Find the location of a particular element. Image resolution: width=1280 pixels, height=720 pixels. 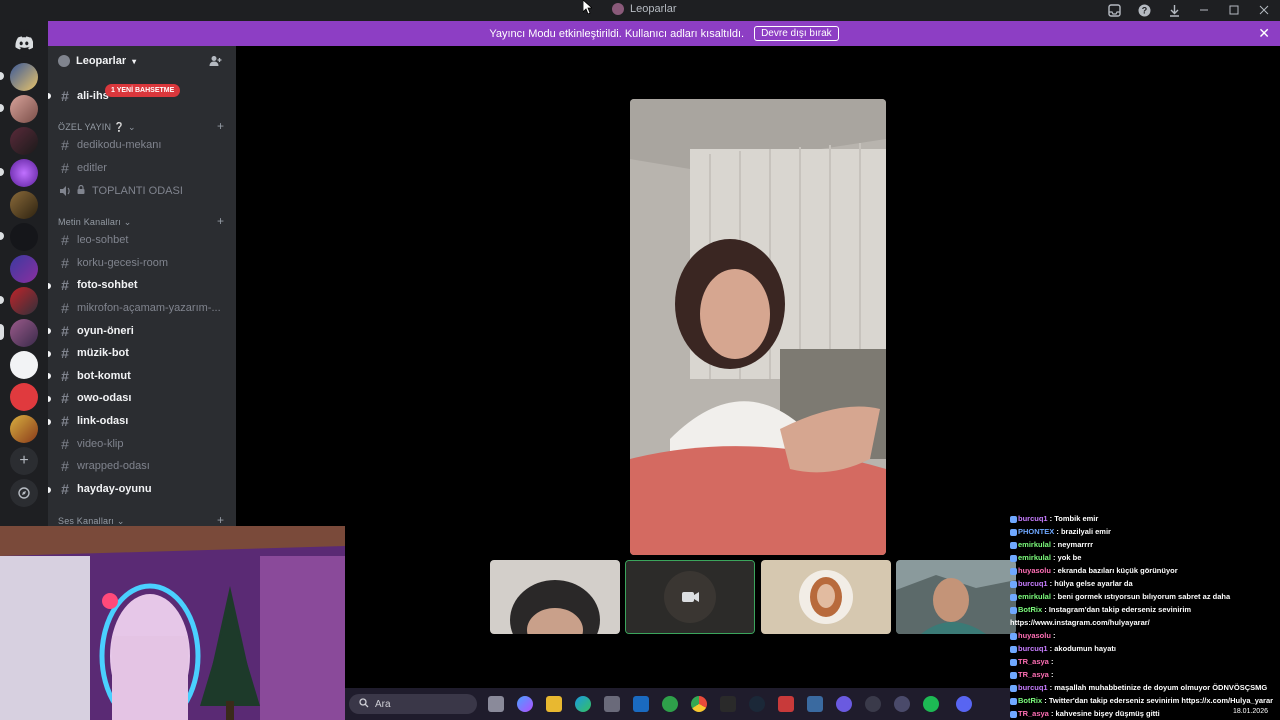

taskbar-search: Ara is located at coordinates (413, 704).